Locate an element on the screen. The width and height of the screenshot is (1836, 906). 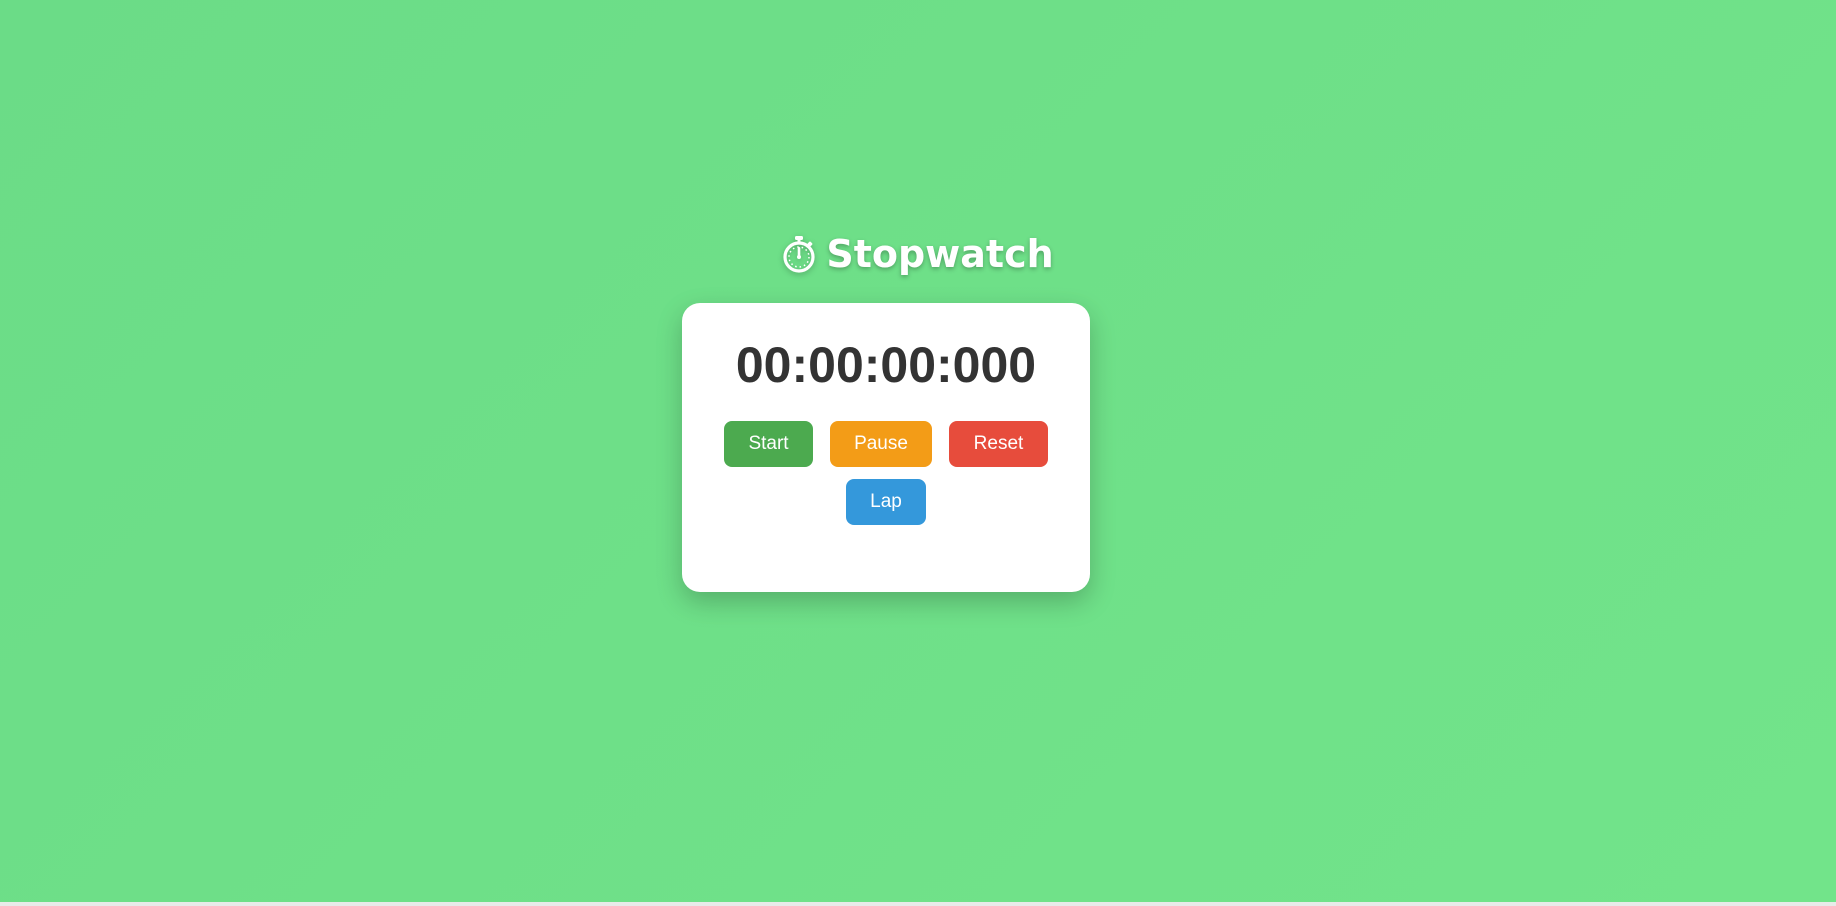
stopwatch-card: 00:00:00:000 Start Pause Reset Lap is located at coordinates (886, 447).